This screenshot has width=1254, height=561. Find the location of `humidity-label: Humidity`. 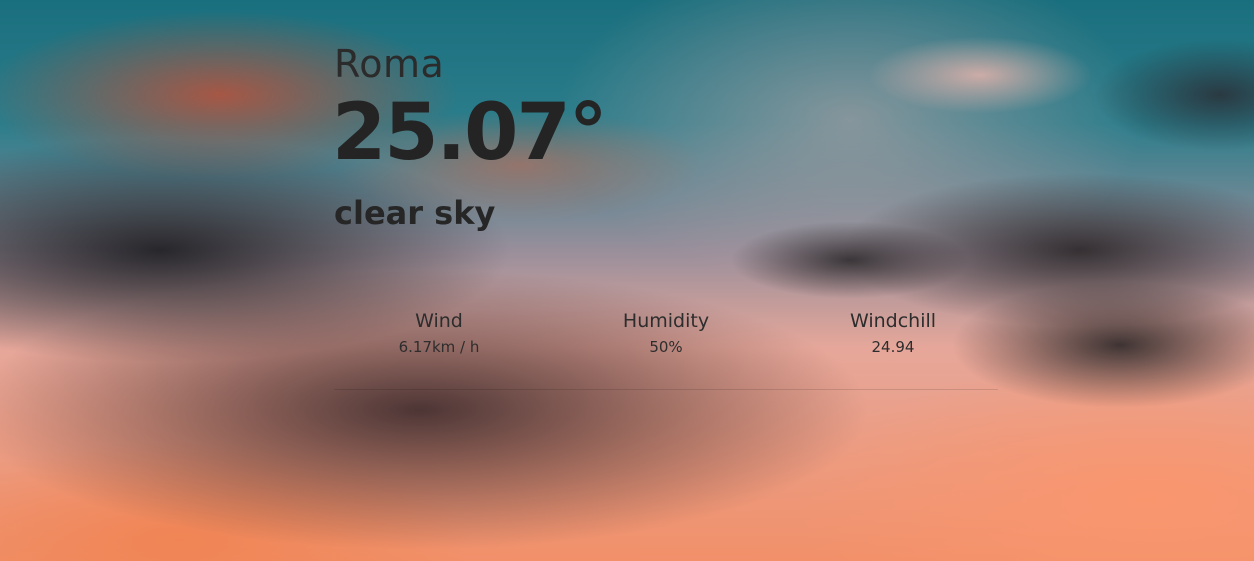

humidity-label: Humidity is located at coordinates (666, 321).